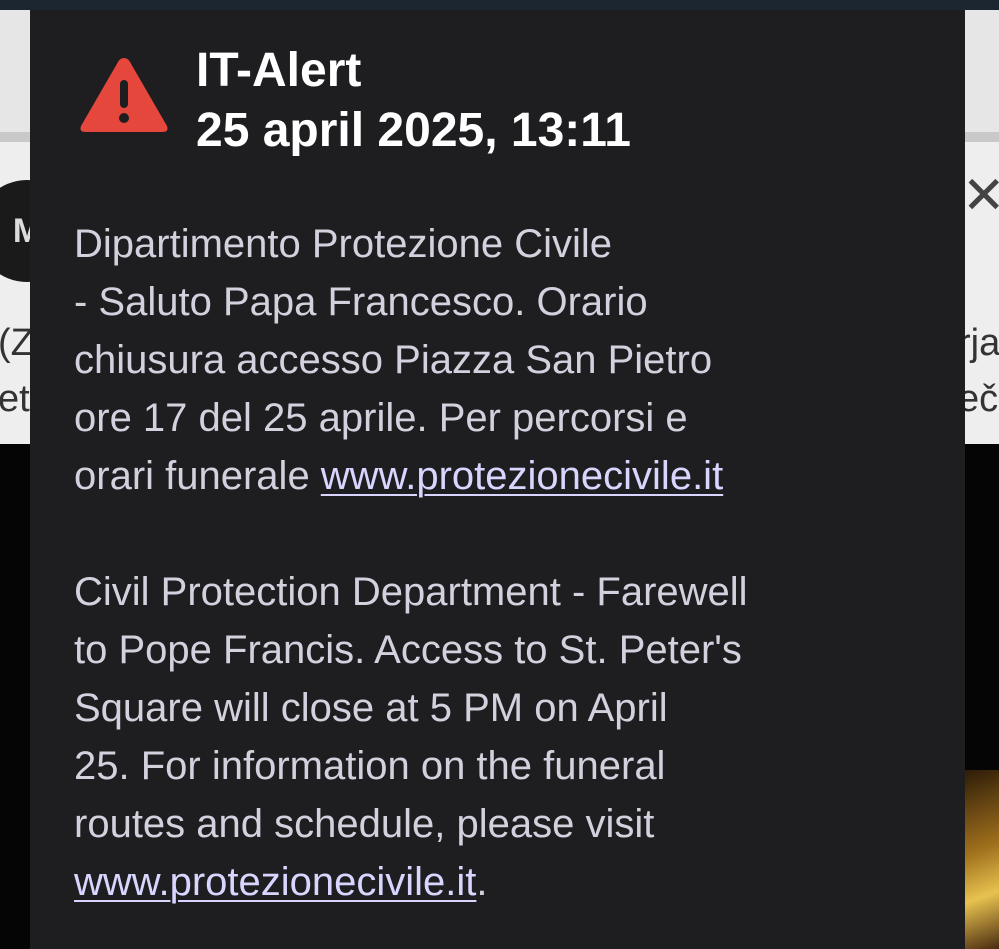 The height and width of the screenshot is (949, 999). I want to click on message-en-line-4: 25. For information on the funeral, so click(370, 766).